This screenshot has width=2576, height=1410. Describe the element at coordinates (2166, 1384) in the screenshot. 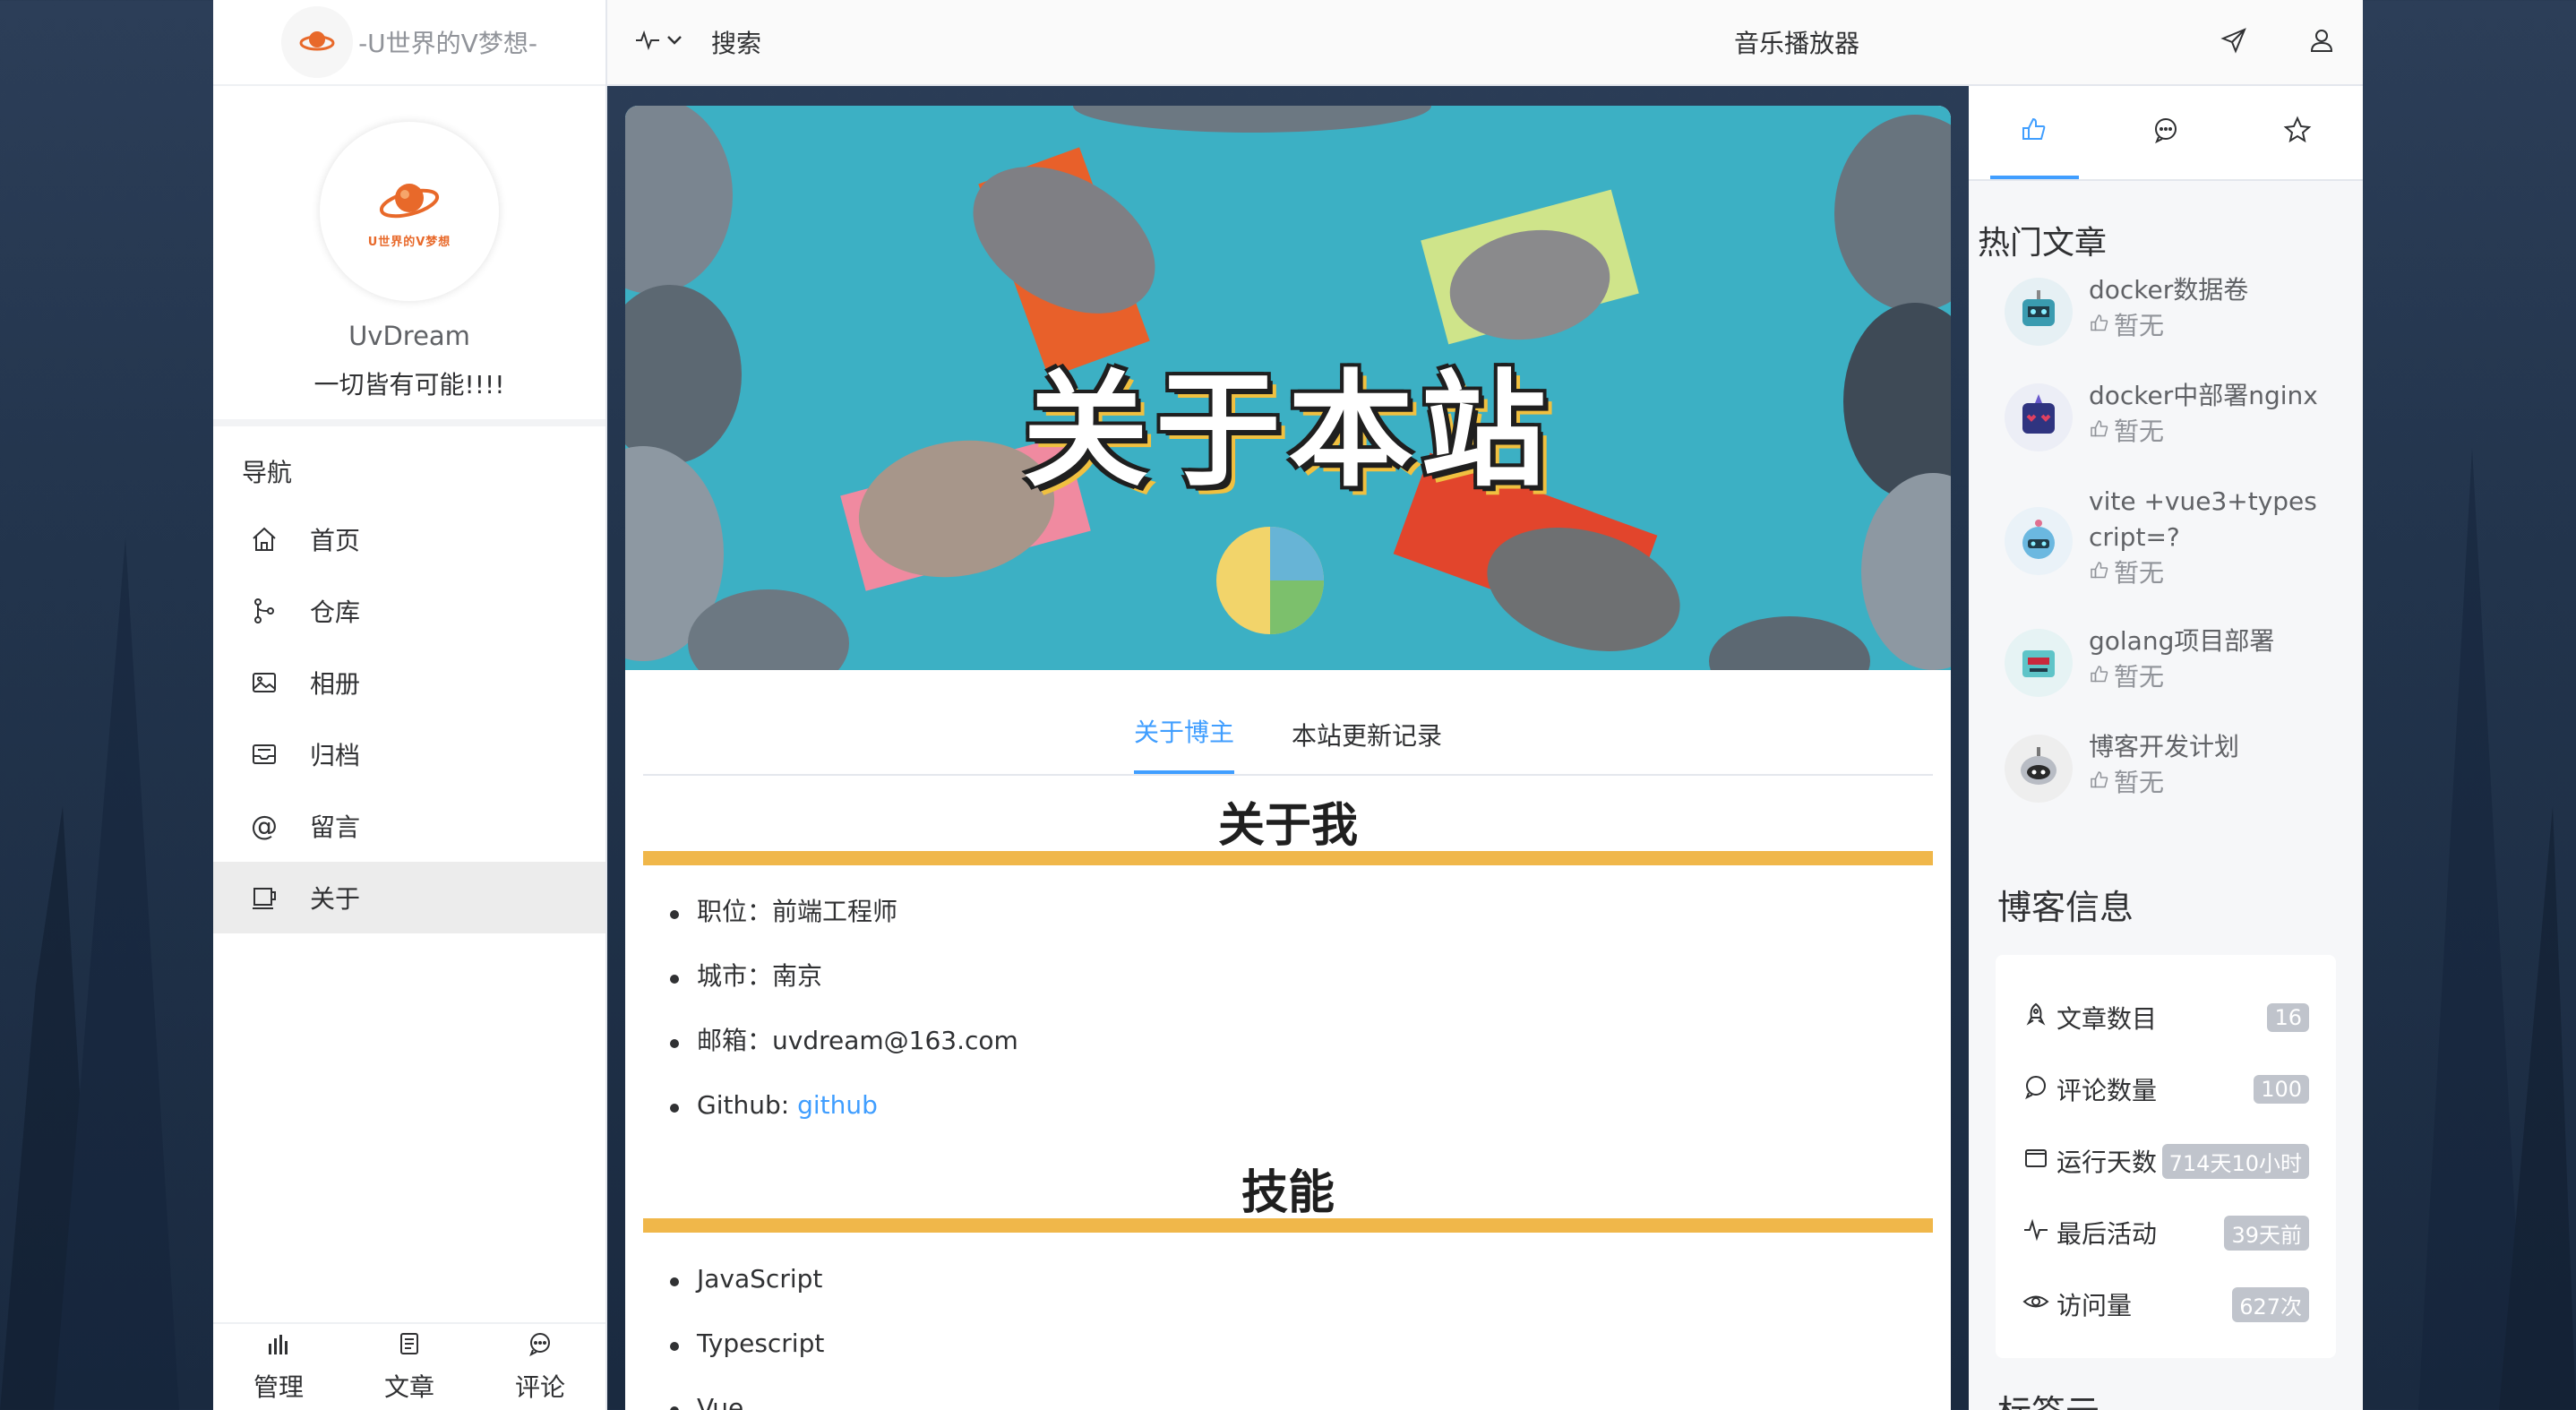

I see `tag-cloud-title: 标签云` at that location.